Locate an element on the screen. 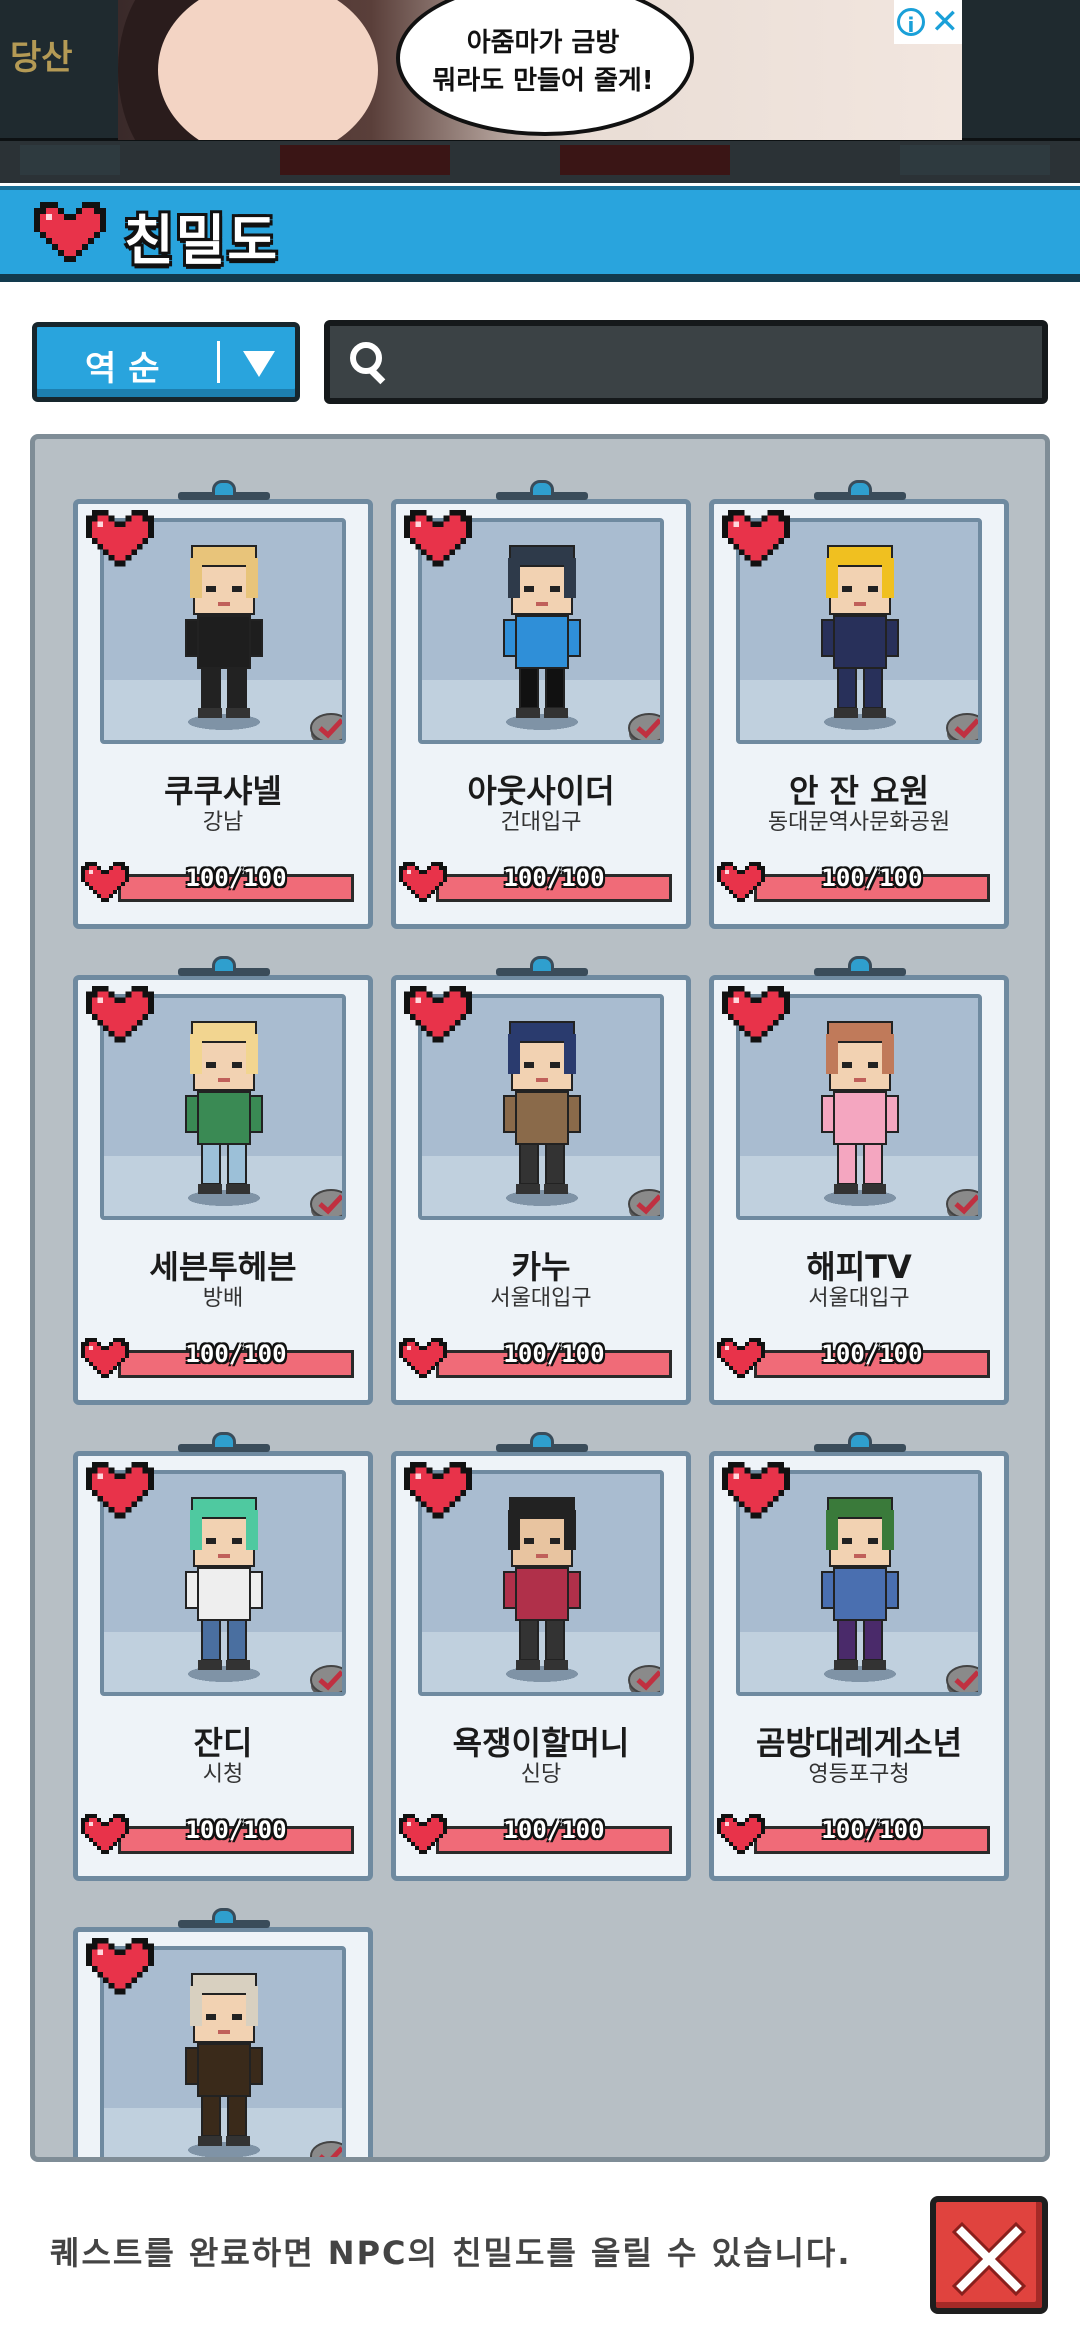 This screenshot has width=1080, height=2340. footer-message: 퀘스트를 완료하면 NPC의 친밀도를 올릴 수 있습니다. is located at coordinates (451, 2253).